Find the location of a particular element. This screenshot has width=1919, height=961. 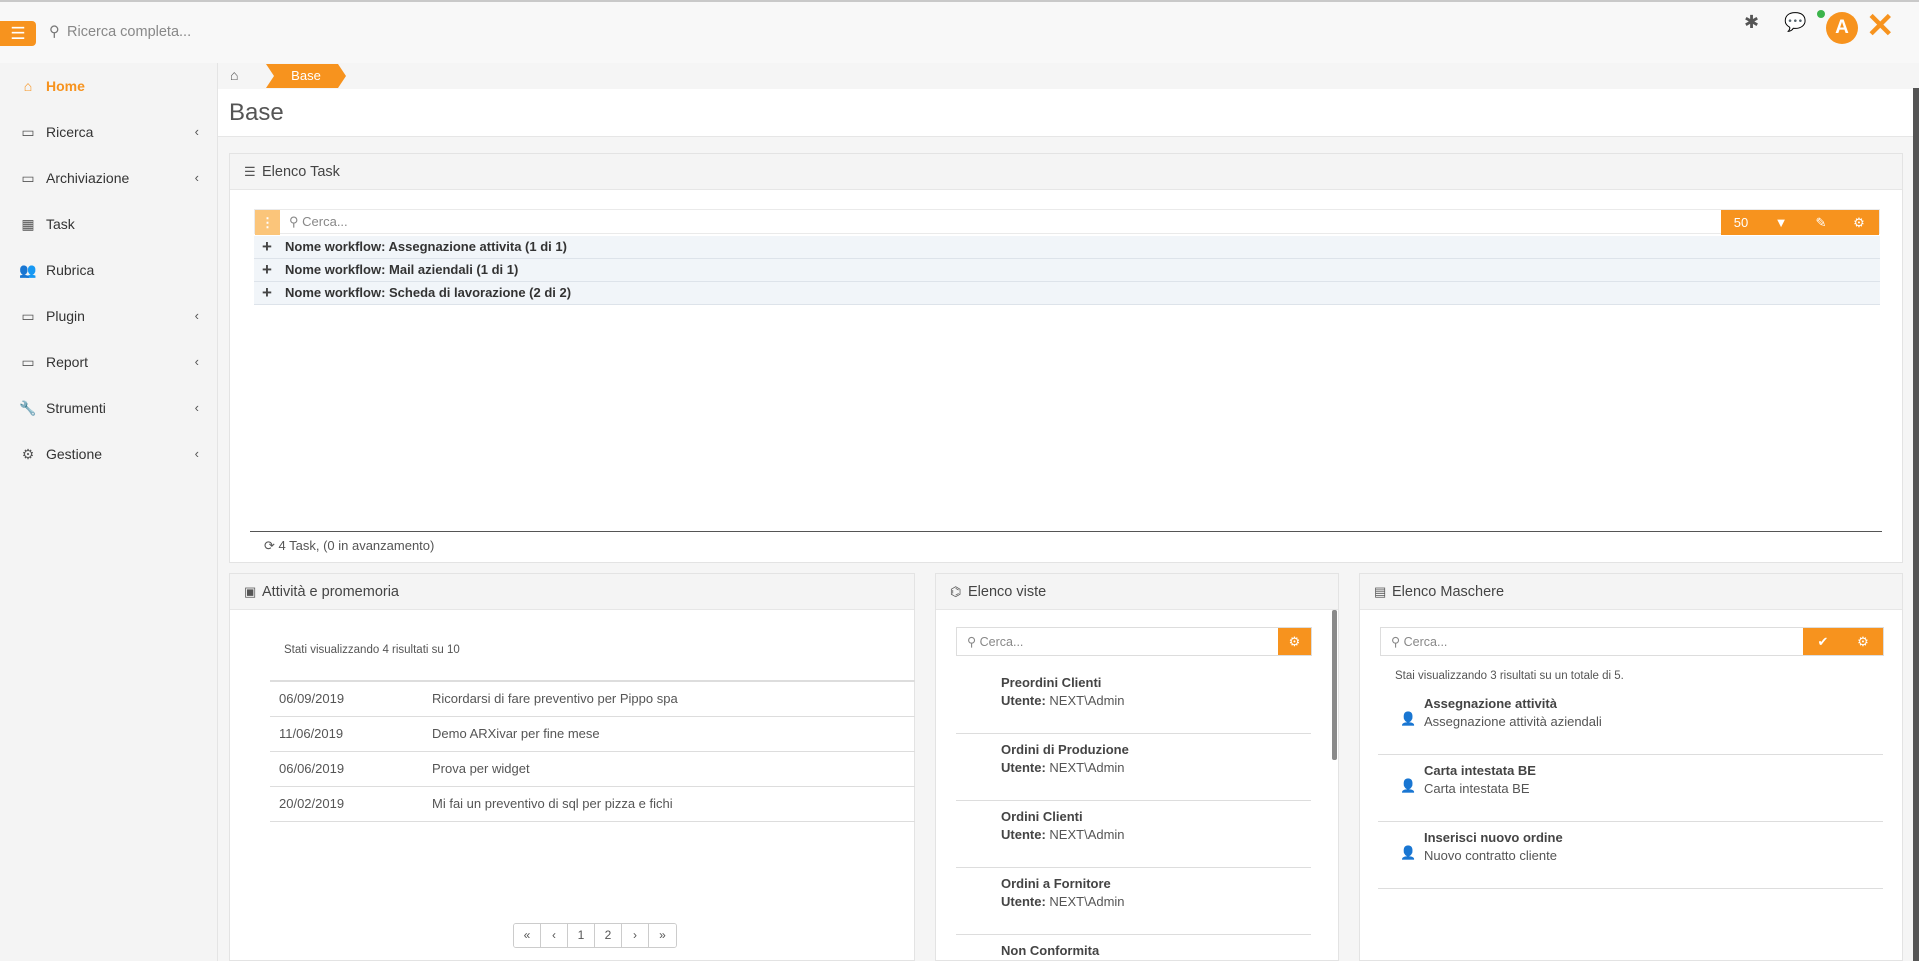

mask-tools: ✔ ⚙ is located at coordinates (1843, 641).